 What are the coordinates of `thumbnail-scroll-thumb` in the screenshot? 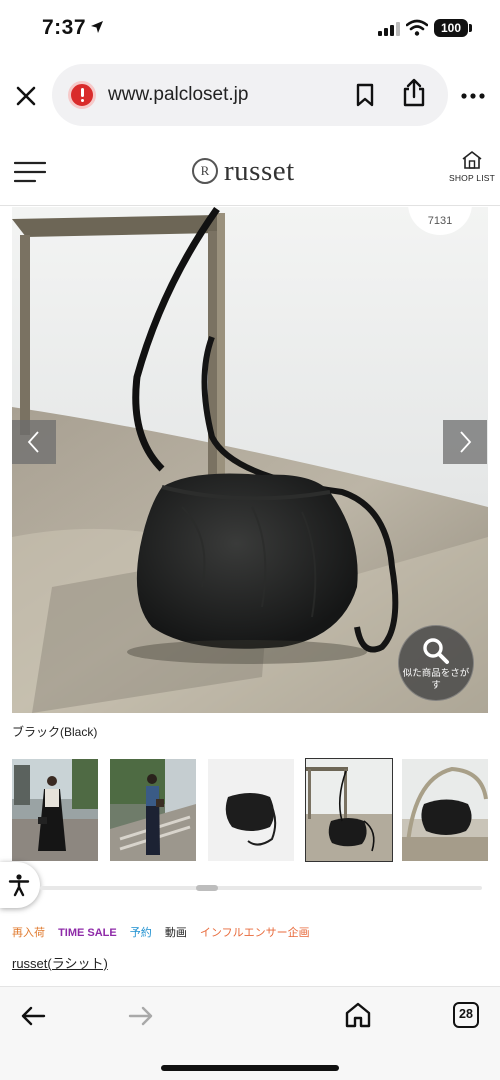 It's located at (207, 888).